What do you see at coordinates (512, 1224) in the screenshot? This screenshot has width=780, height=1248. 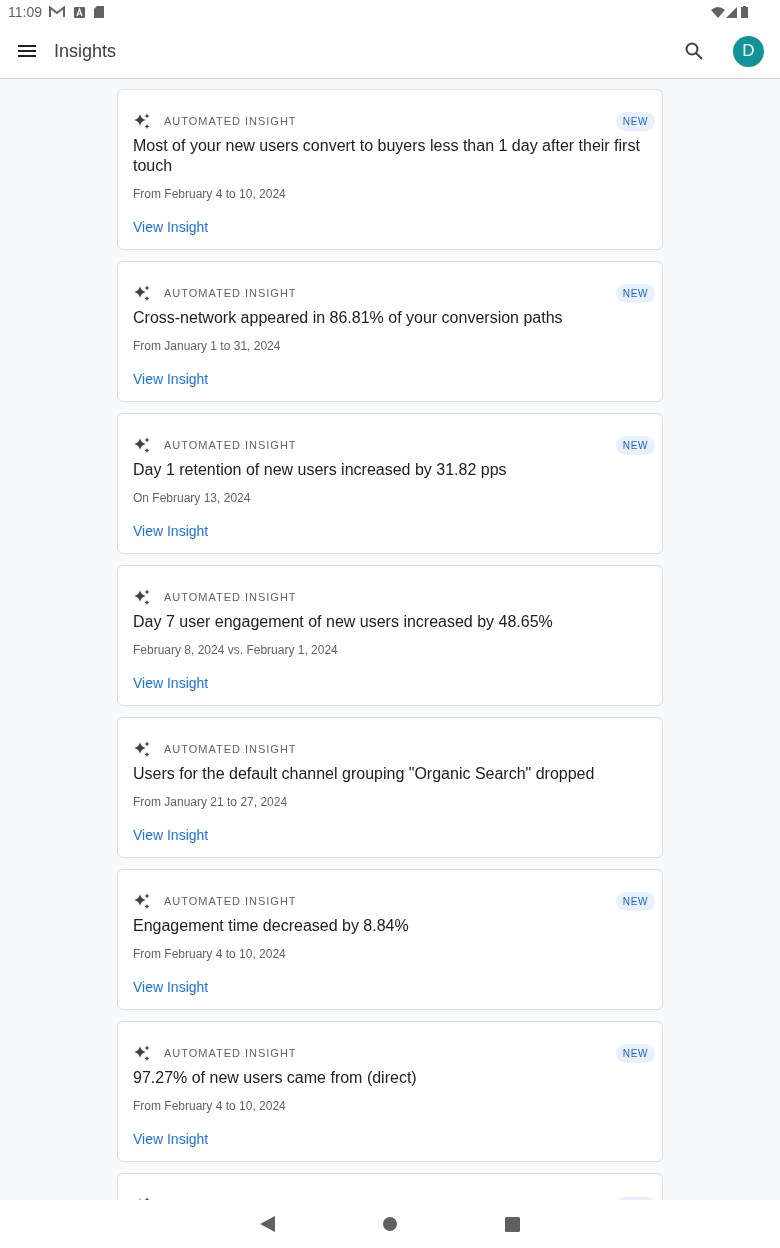 I see `recents-icon` at bounding box center [512, 1224].